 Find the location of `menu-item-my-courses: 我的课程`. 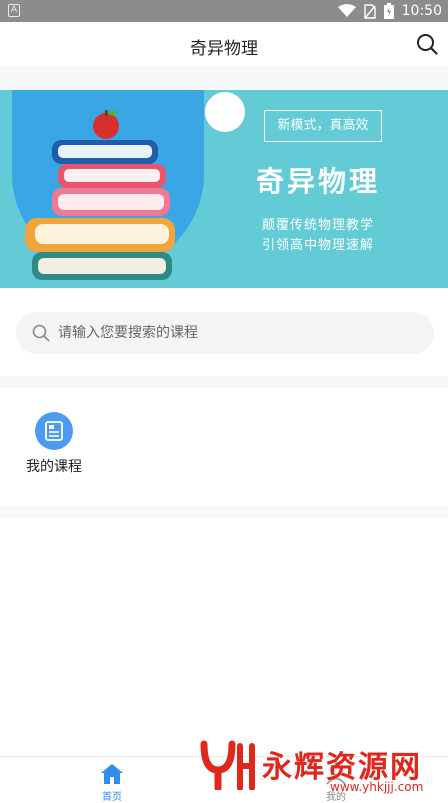

menu-item-my-courses: 我的课程 is located at coordinates (54, 448).